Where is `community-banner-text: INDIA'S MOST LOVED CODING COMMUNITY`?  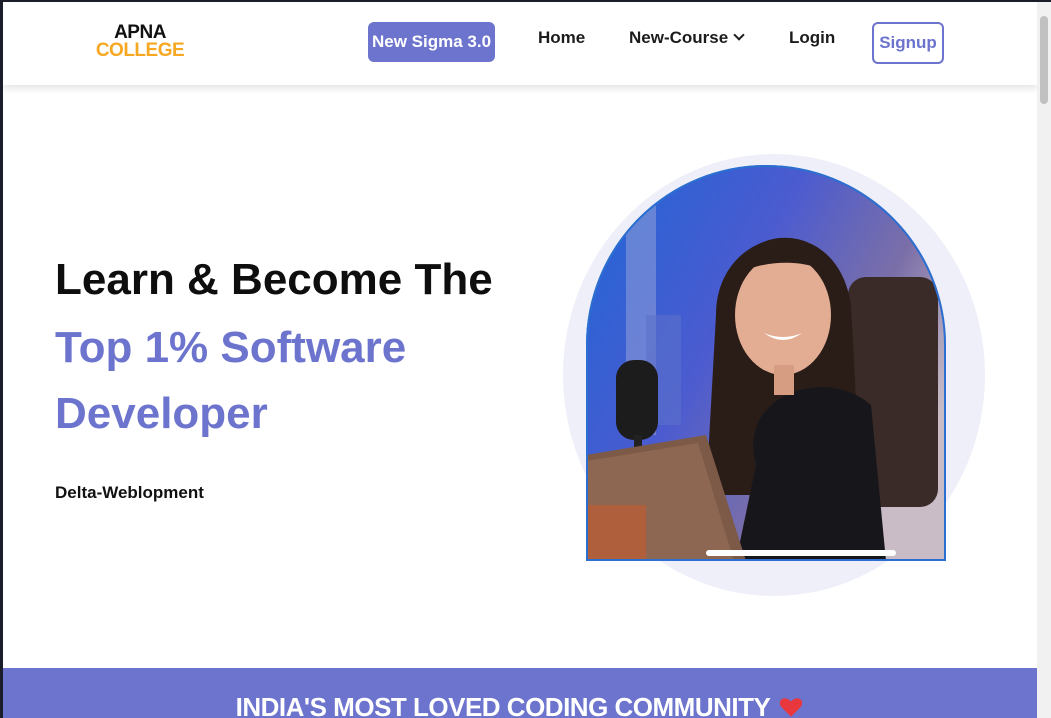
community-banner-text: INDIA'S MOST LOVED CODING COMMUNITY is located at coordinates (520, 705).